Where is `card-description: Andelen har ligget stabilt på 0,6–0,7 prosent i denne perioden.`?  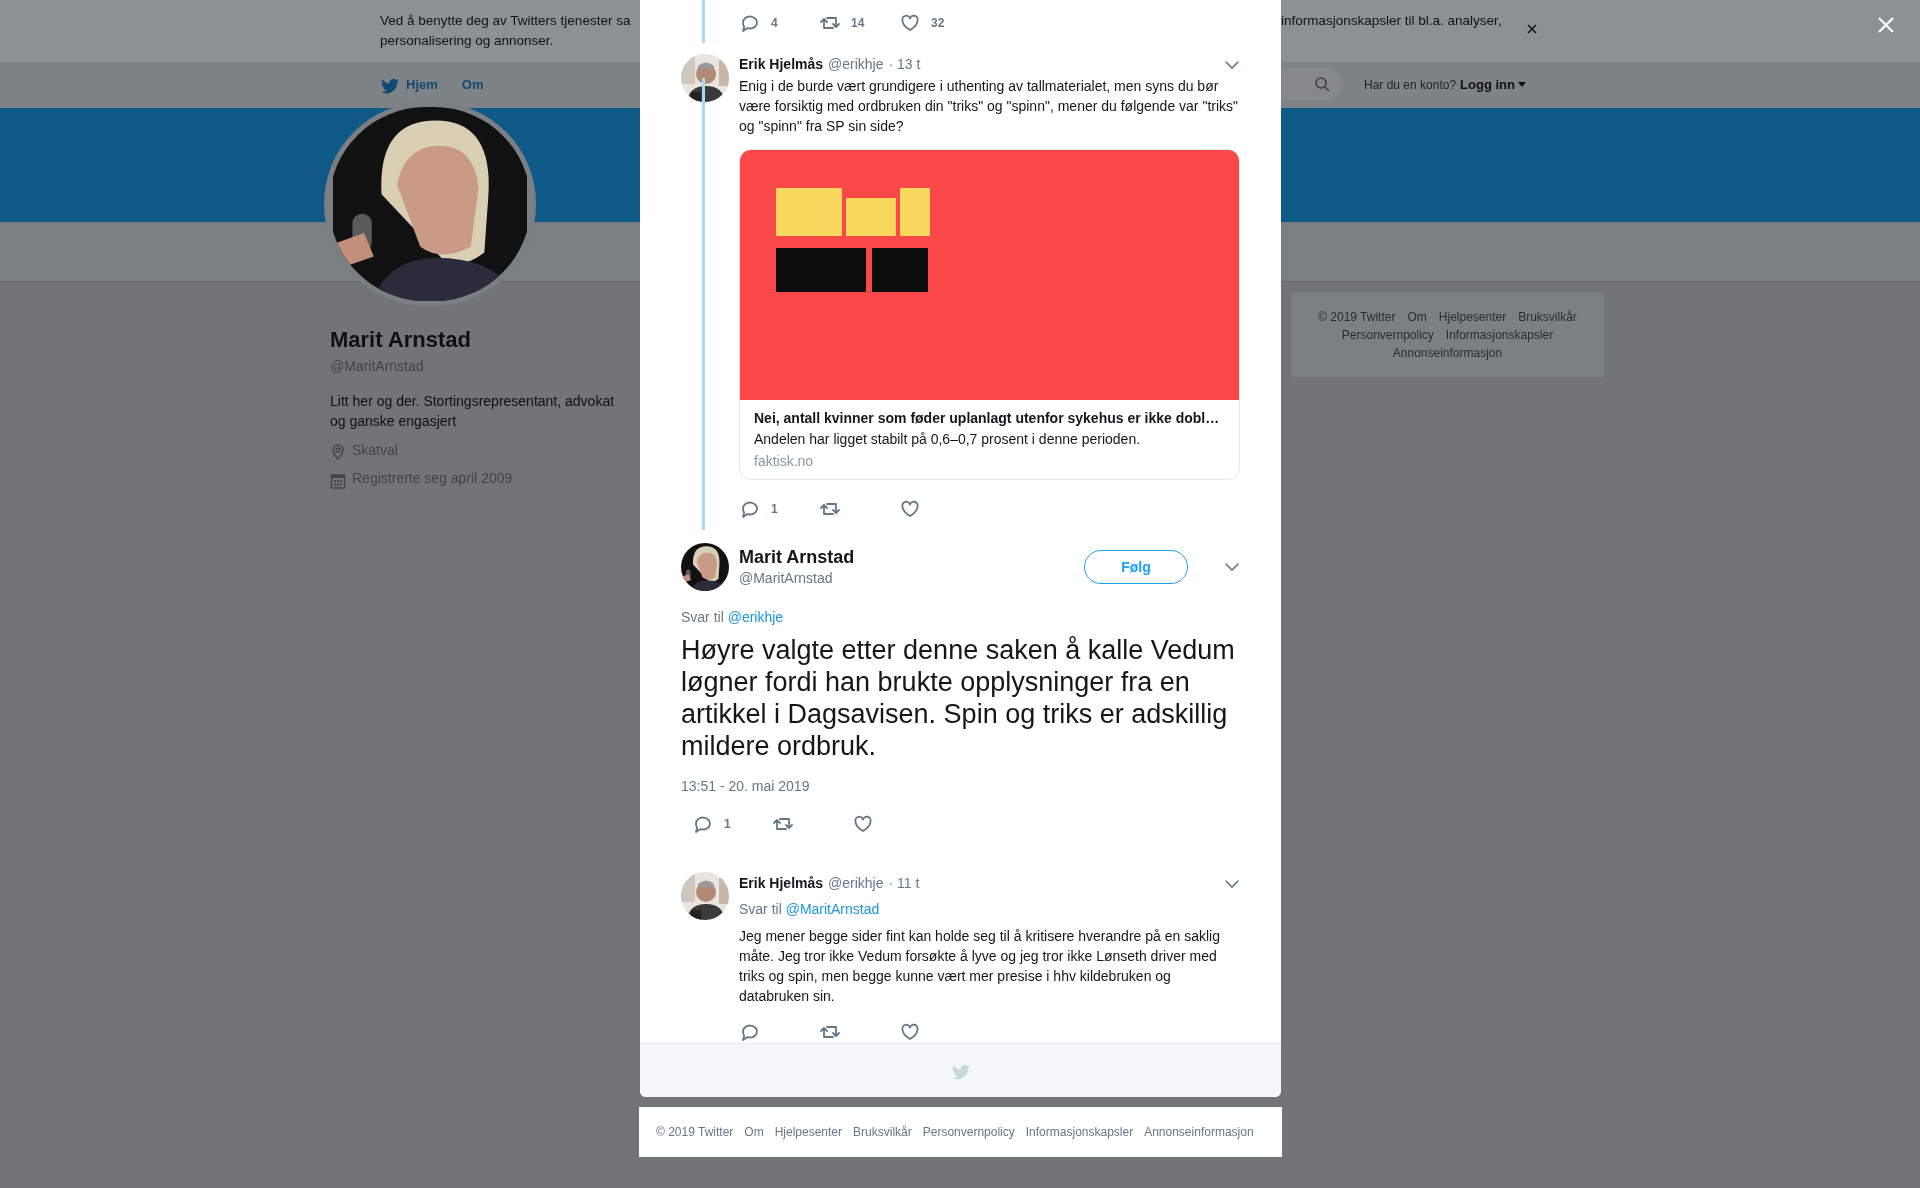
card-description: Andelen har ligget stabilt på 0,6–0,7 prosent i denne perioden. is located at coordinates (948, 439).